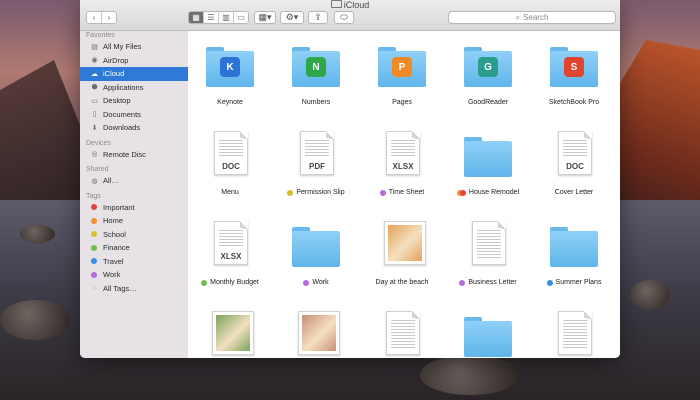  What do you see at coordinates (344, 17) in the screenshot?
I see `tag-button: ⬭` at bounding box center [344, 17].